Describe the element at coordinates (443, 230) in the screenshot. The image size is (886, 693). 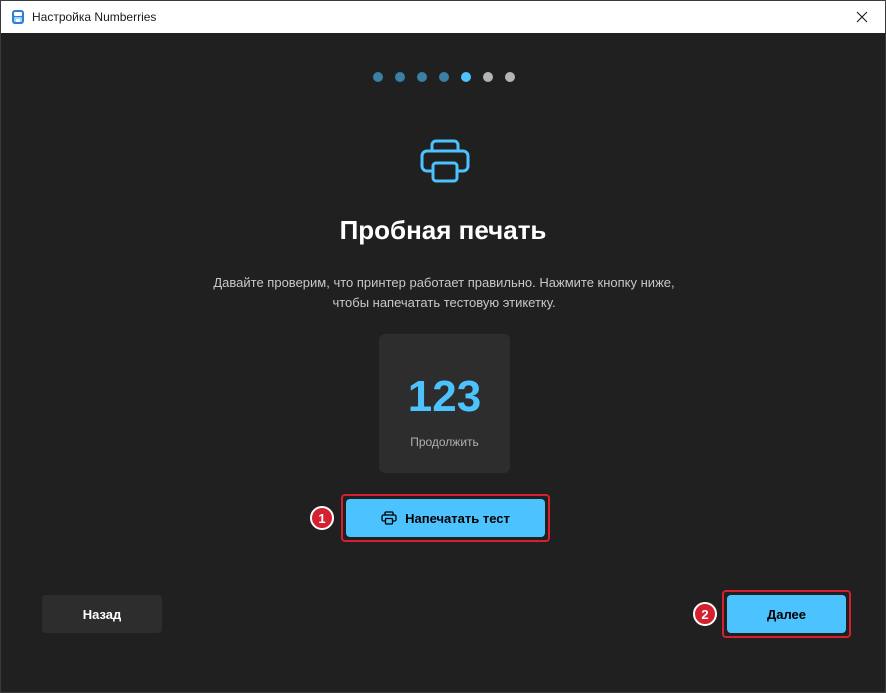
I see `page-title: Пробная печать` at that location.